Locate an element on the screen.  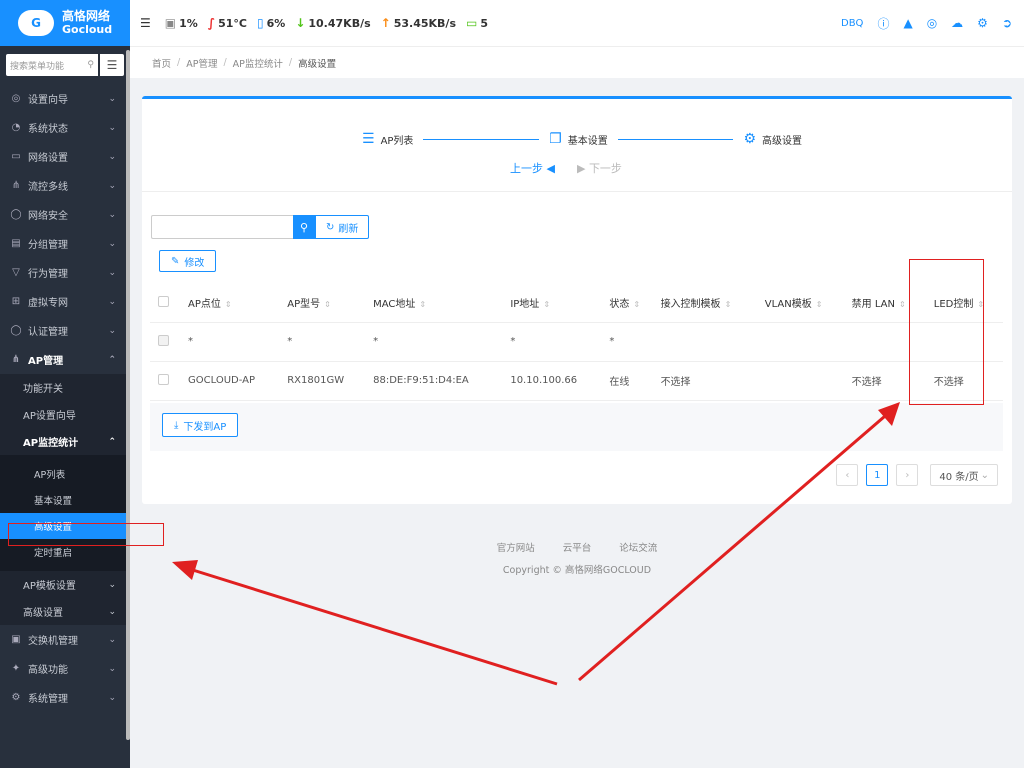
switch-icon: ▣ is located at coordinates (16, 639).